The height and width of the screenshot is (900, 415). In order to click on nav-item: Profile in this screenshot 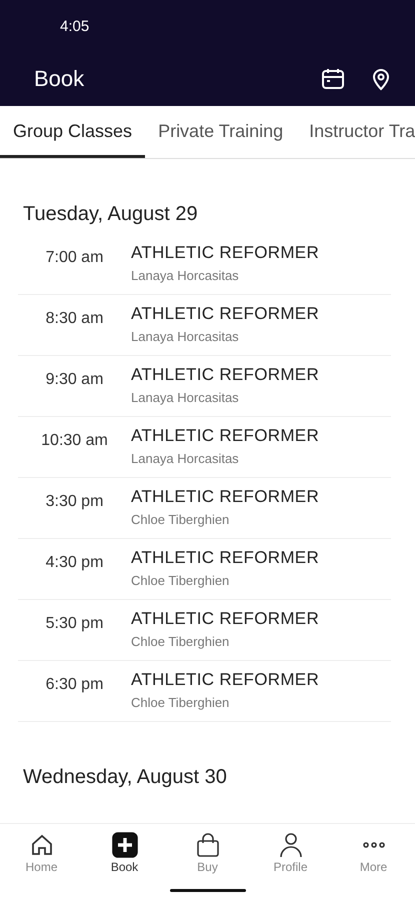, I will do `click(290, 862)`.